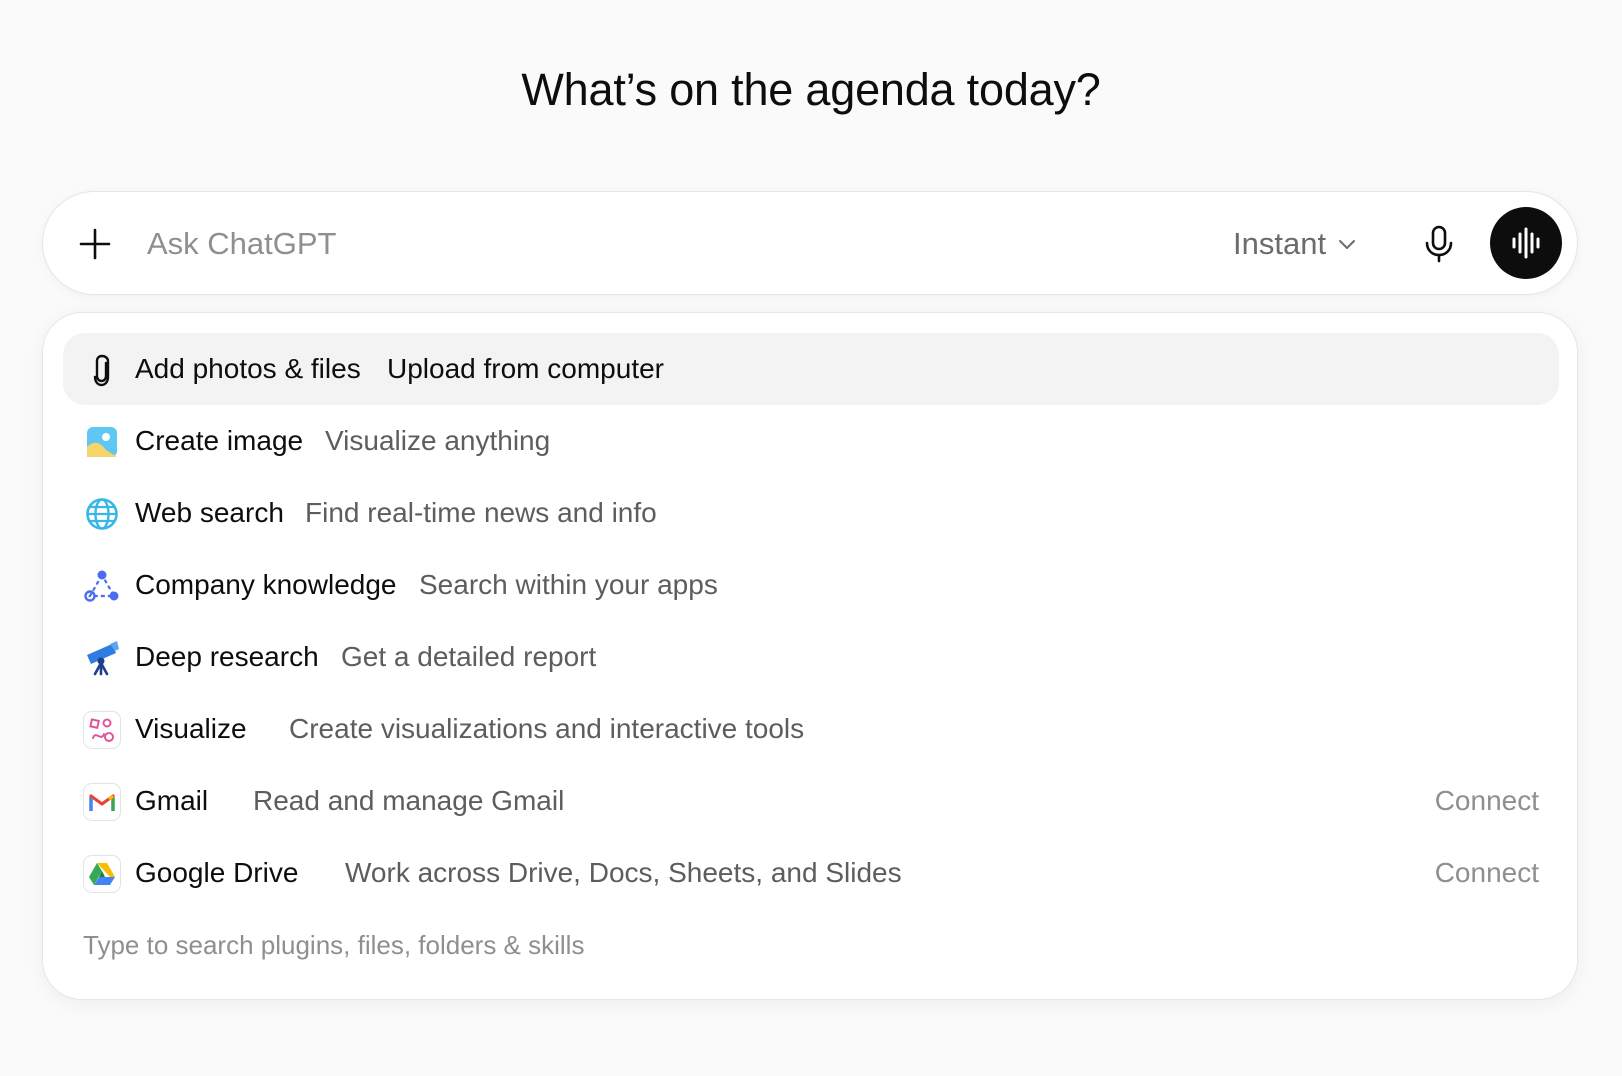  I want to click on network-icon, so click(102, 586).